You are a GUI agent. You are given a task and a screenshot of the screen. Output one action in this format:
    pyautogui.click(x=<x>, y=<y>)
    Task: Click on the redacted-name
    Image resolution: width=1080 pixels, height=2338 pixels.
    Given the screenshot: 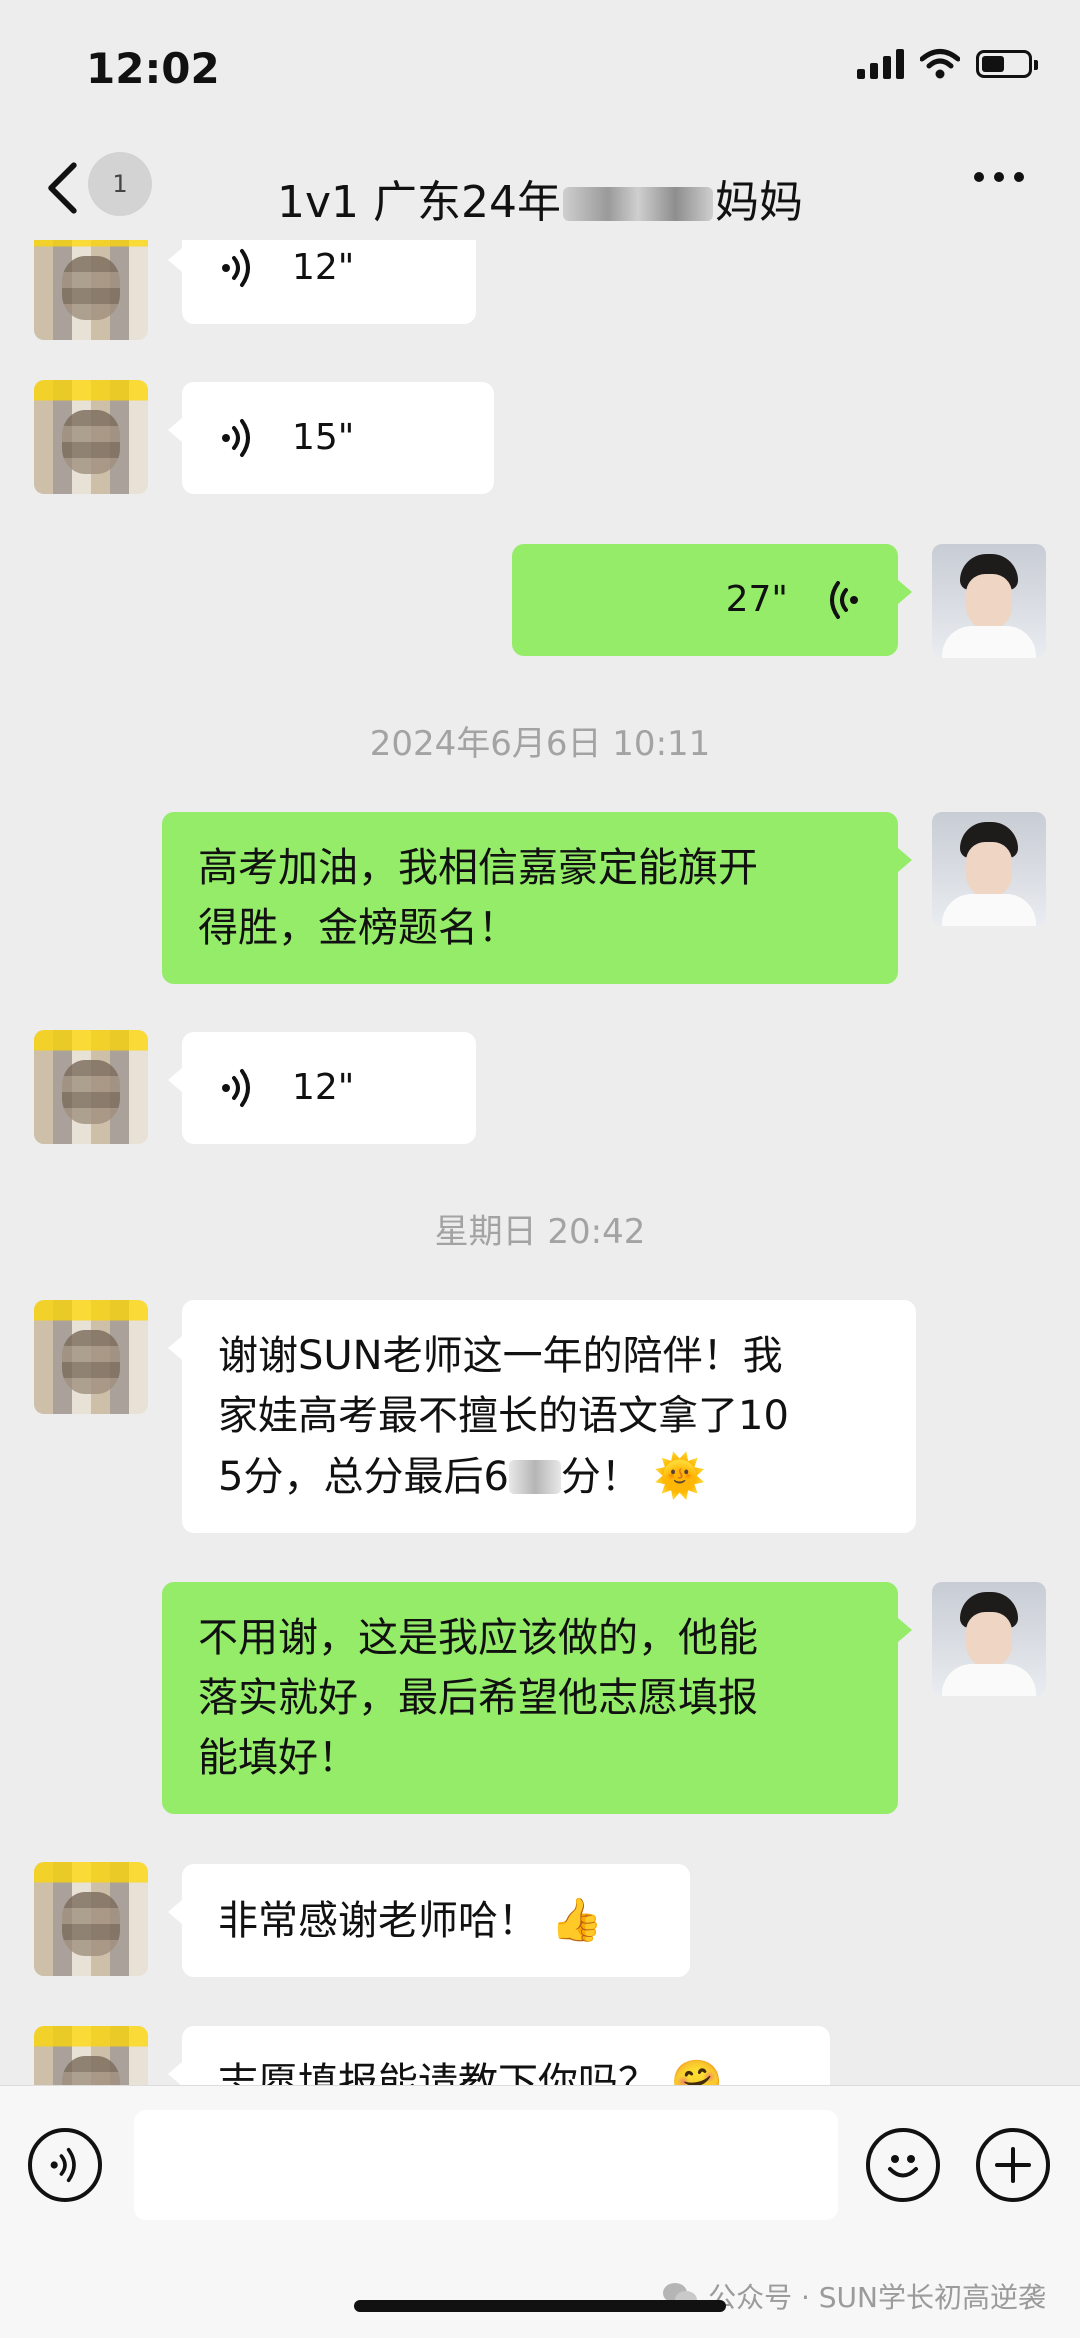 What is the action you would take?
    pyautogui.click(x=638, y=204)
    